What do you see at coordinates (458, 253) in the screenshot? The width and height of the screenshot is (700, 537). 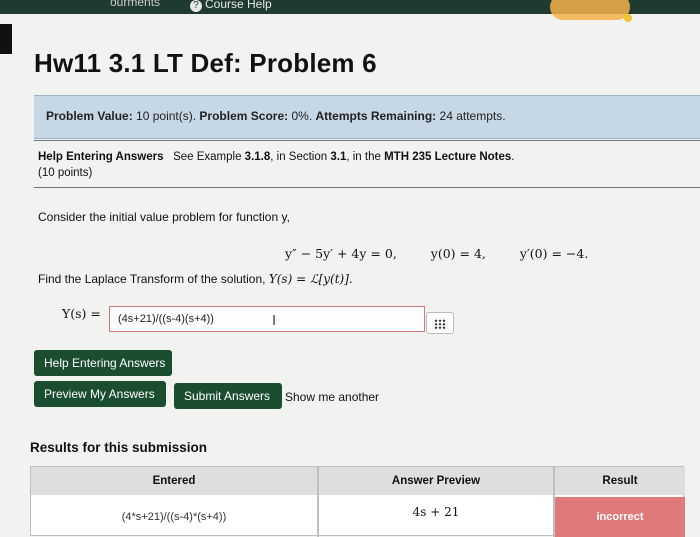 I see `initial-condition-1: y(0) = 4,` at bounding box center [458, 253].